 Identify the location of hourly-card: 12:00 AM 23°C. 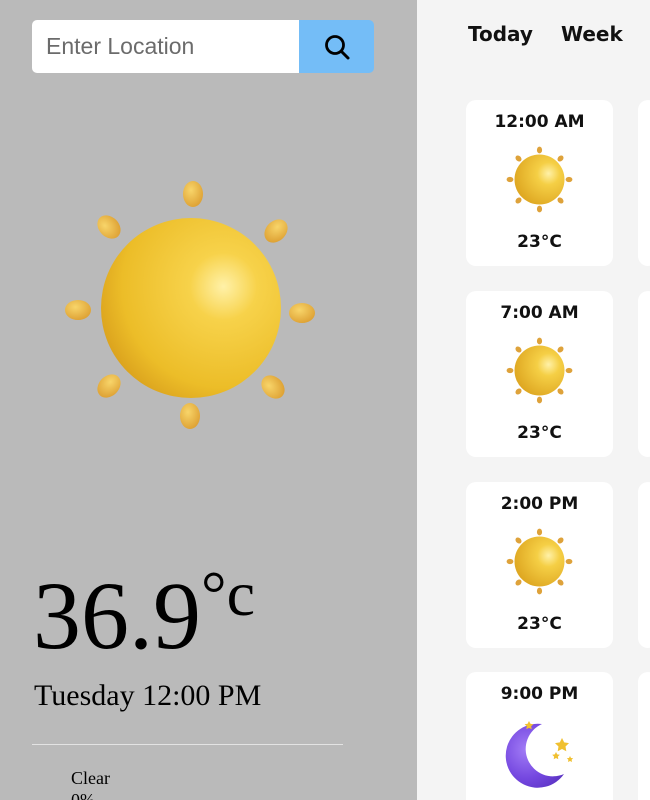
(539, 183).